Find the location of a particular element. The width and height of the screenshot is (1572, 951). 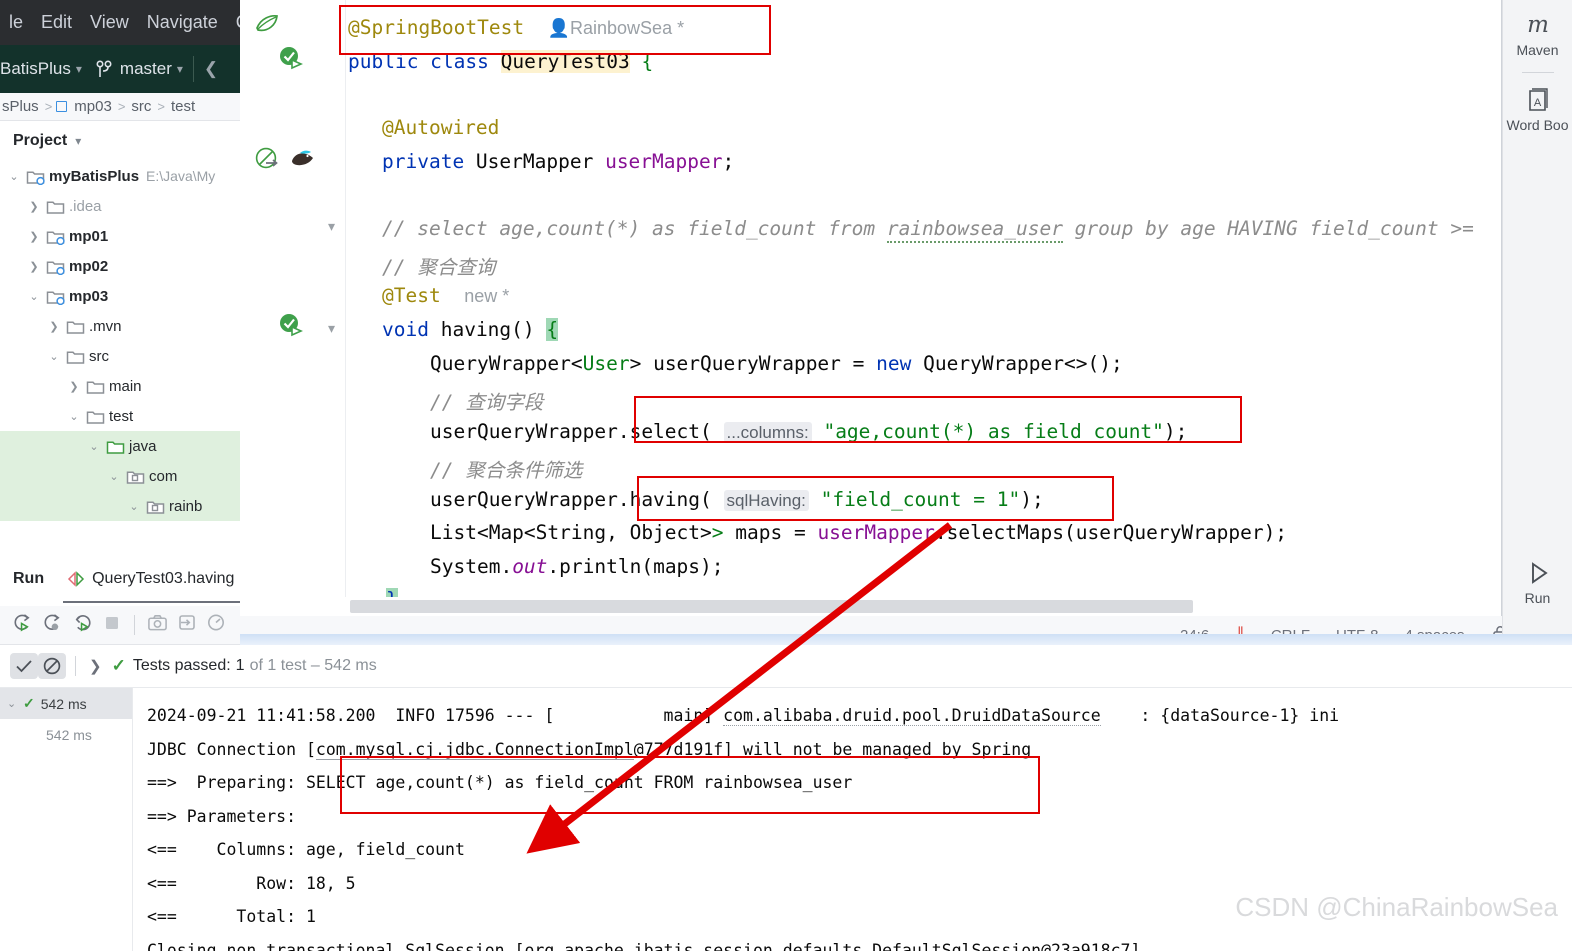

test-tree-row: ⌄ ✓ 542 ms is located at coordinates (66, 703).